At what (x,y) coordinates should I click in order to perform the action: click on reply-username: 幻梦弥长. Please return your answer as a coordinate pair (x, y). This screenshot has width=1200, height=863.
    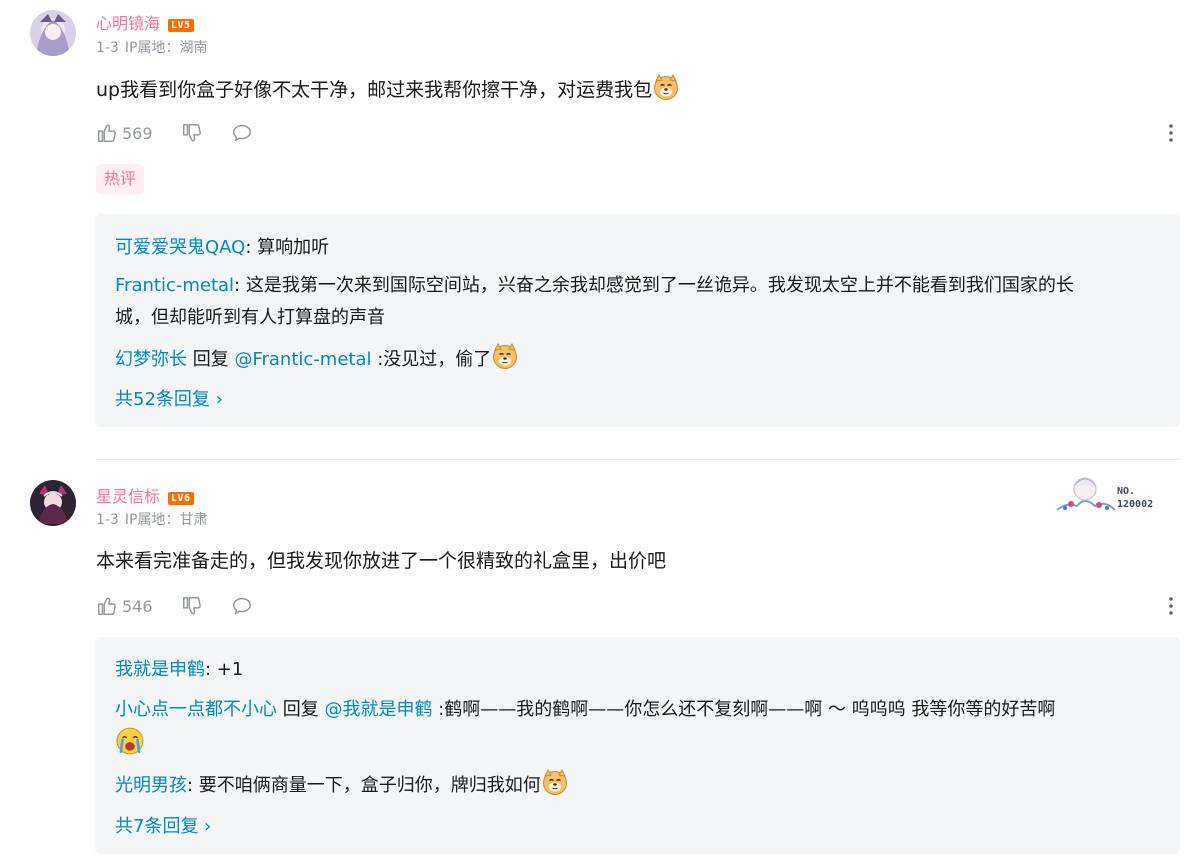
    Looking at the image, I should click on (151, 359).